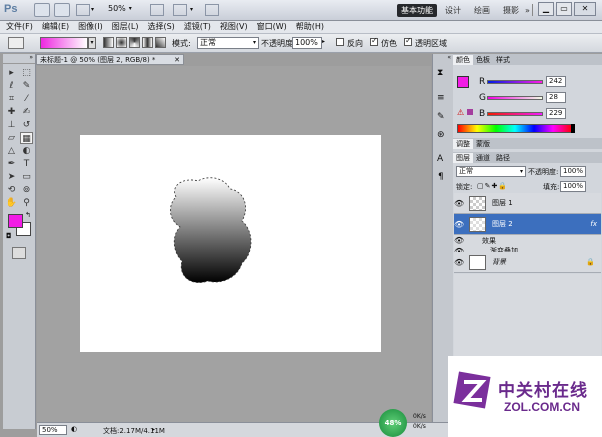  Describe the element at coordinates (42, 10) in the screenshot. I see `bridge-icon` at that location.